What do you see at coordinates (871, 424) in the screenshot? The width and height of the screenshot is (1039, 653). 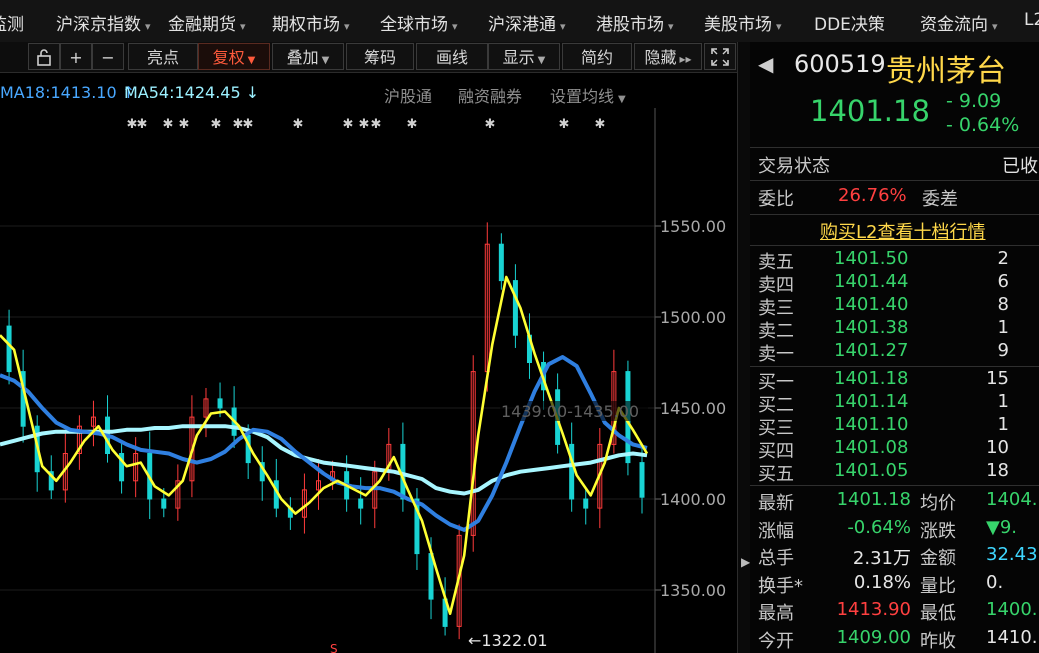 I see `bid-price: 1401.10` at bounding box center [871, 424].